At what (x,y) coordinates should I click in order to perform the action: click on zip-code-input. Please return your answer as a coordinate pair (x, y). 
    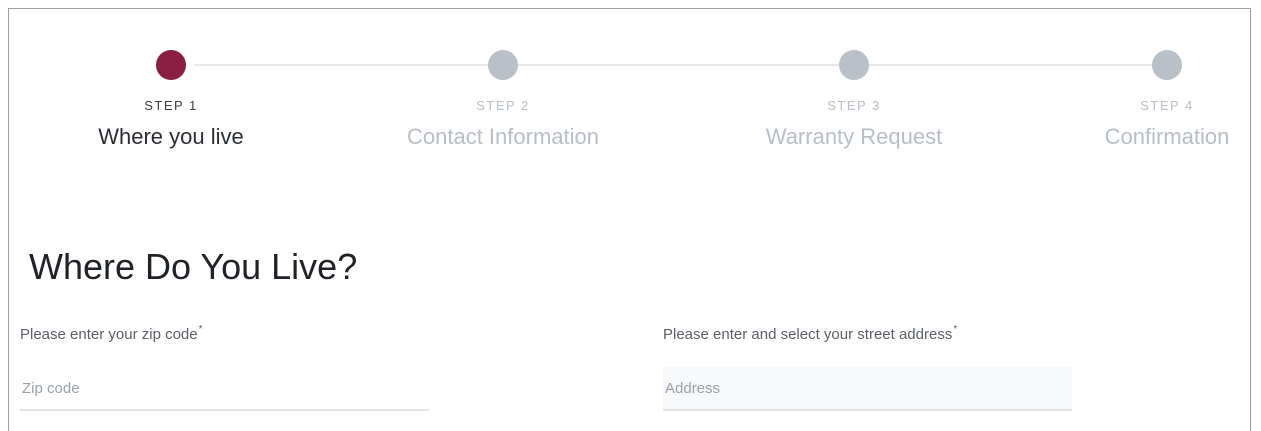
    Looking at the image, I should click on (224, 389).